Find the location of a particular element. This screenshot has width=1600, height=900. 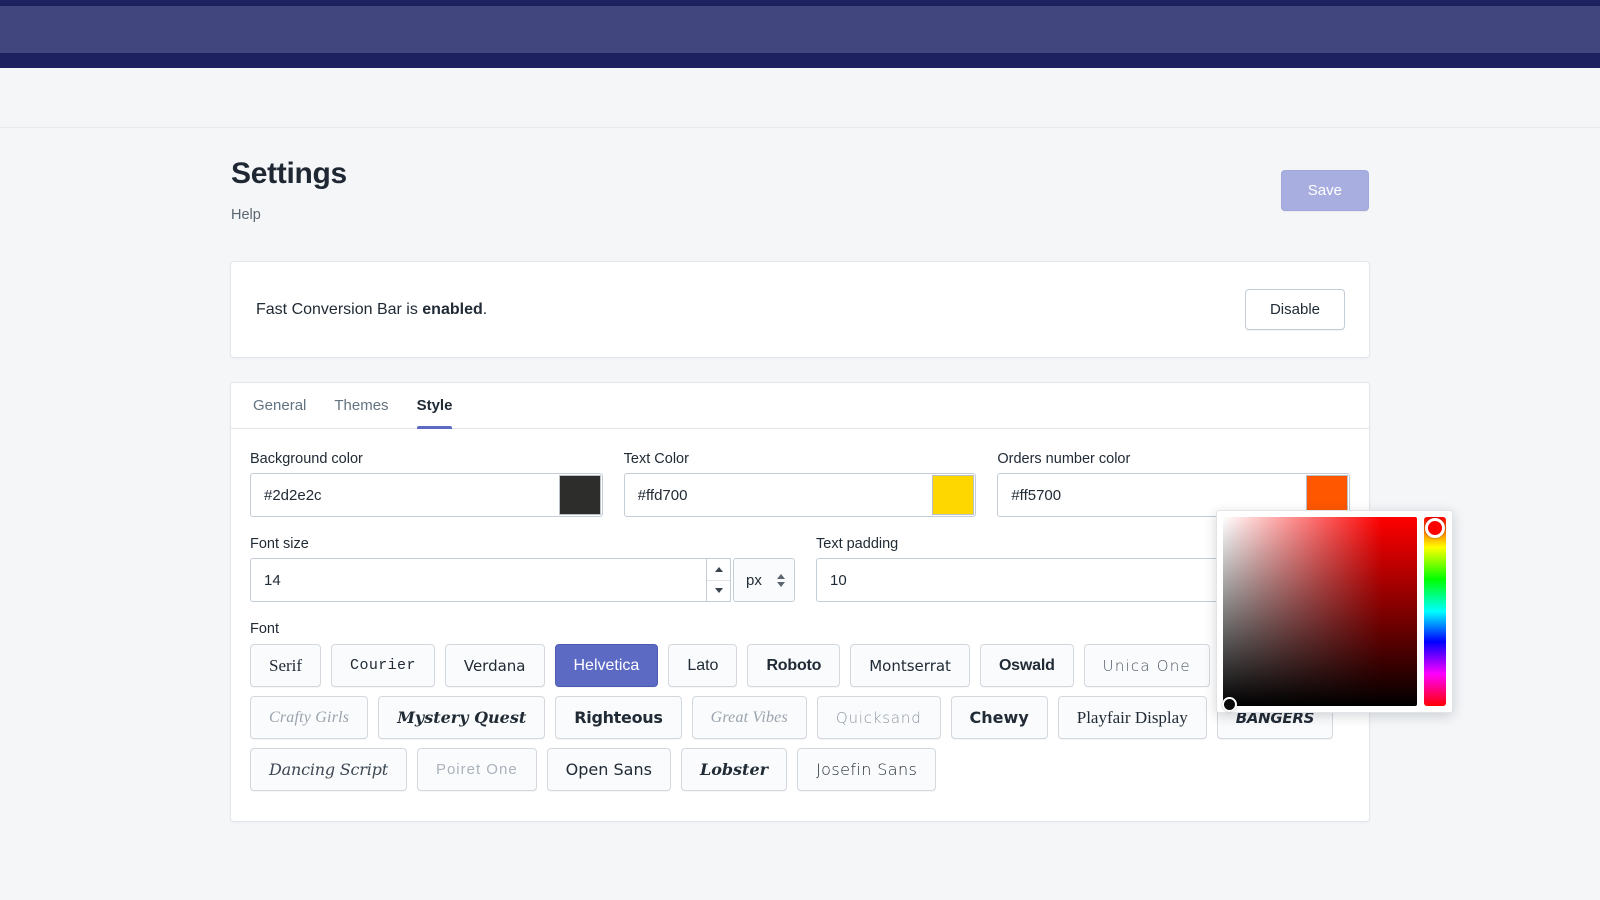

font-chip-lato: Lato is located at coordinates (703, 665).